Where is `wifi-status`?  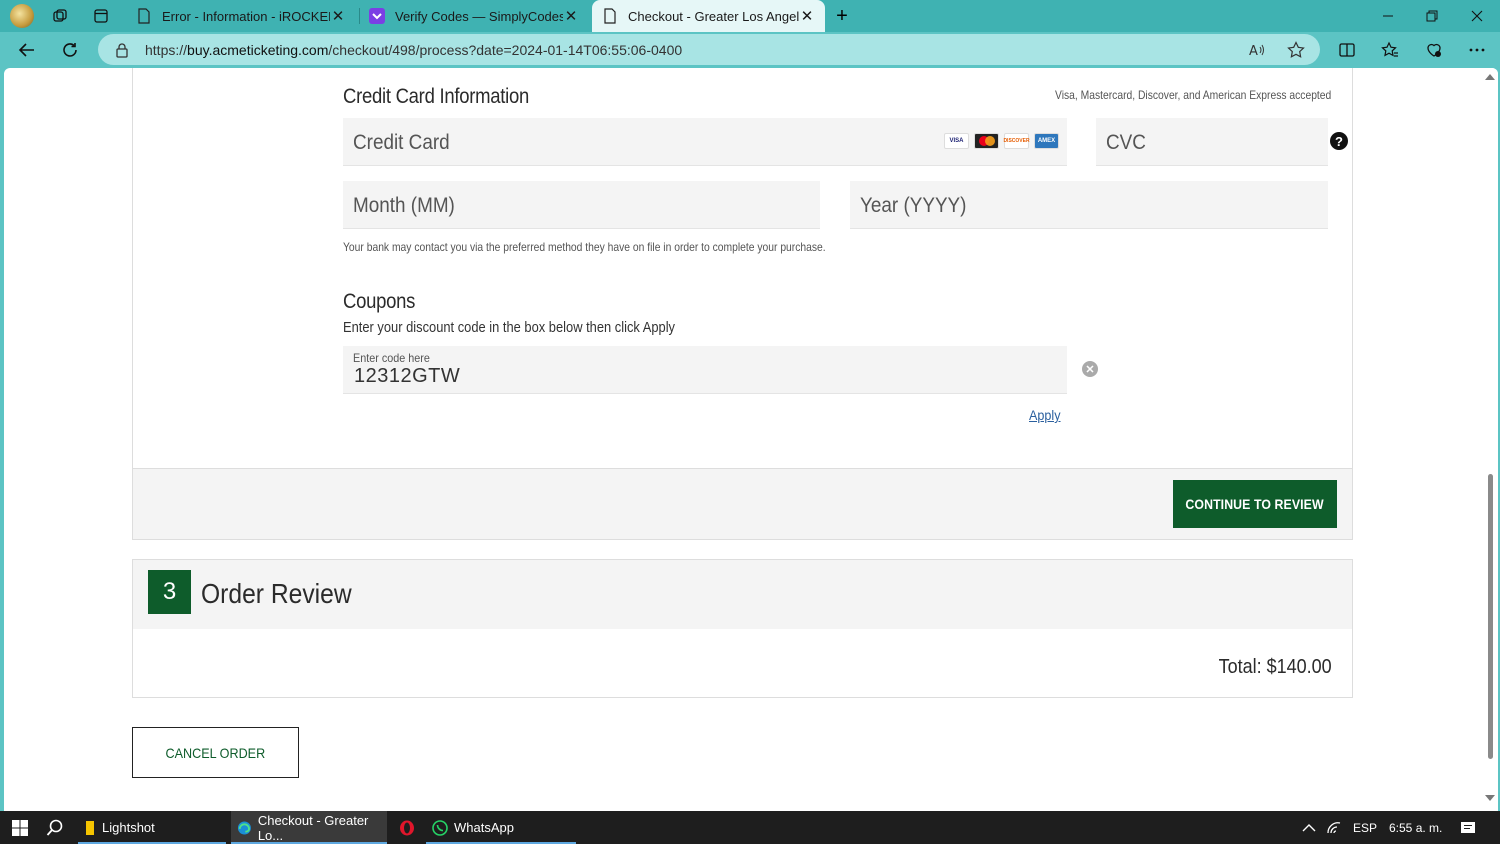
wifi-status is located at coordinates (1334, 827).